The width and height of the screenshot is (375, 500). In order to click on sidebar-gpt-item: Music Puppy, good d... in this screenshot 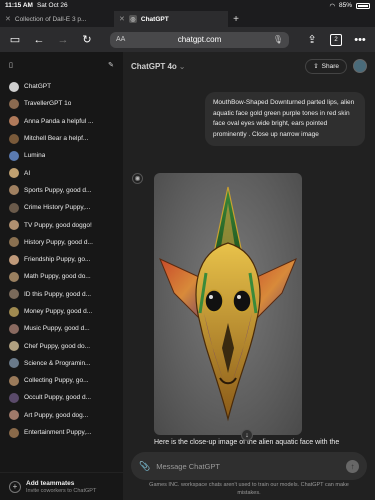, I will do `click(61, 328)`.